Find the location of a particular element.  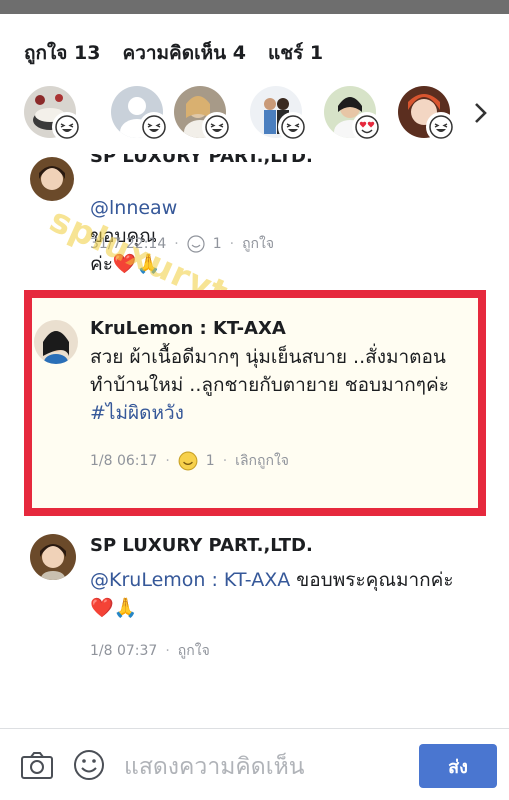

comment-meta: 31/7 22:14 · 1 · ถูกใจ is located at coordinates (182, 244).